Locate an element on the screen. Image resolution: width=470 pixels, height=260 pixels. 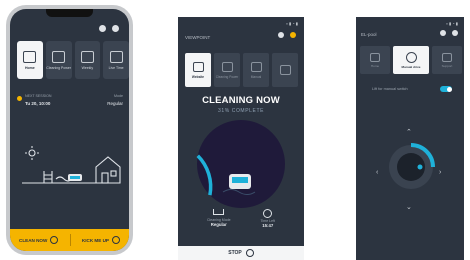
clean-now-button: CLEAN NOW is located at coordinates (39, 240).